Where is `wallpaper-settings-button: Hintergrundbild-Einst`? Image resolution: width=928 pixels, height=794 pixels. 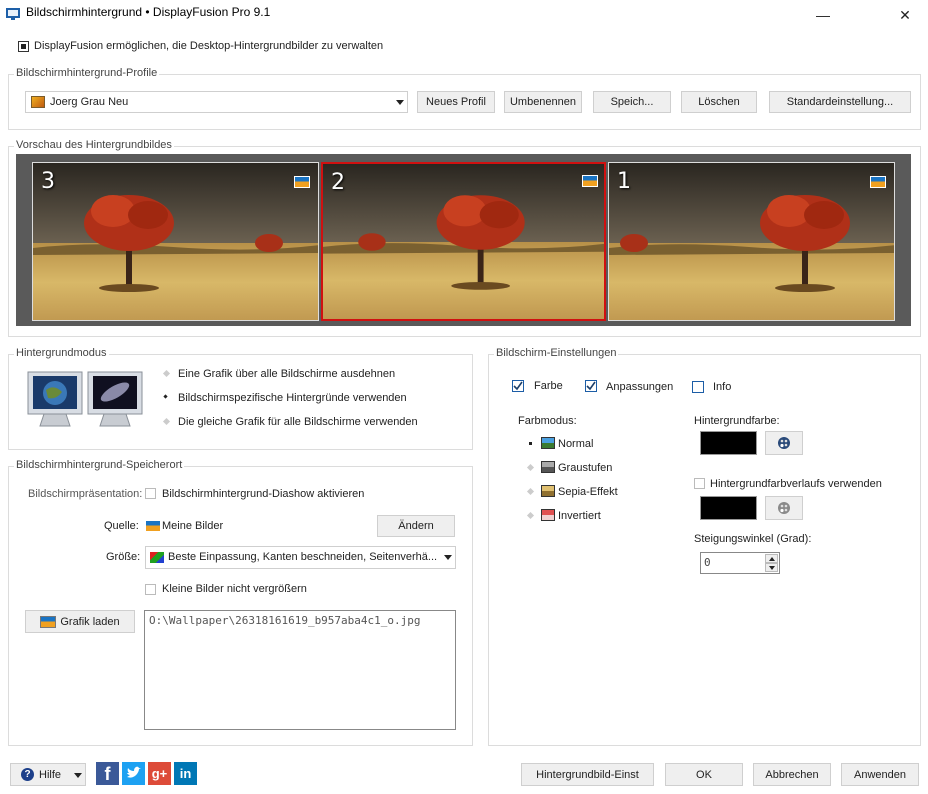 wallpaper-settings-button: Hintergrundbild-Einst is located at coordinates (587, 774).